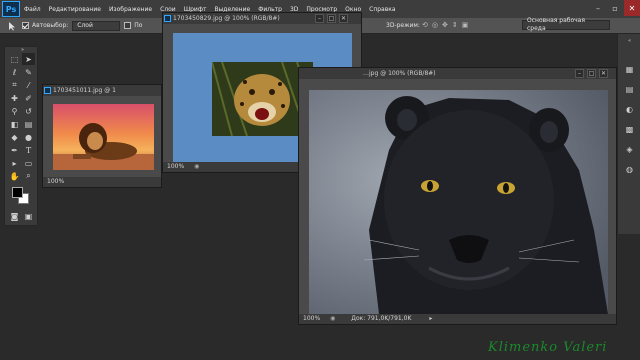 The height and width of the screenshot is (360, 640). Describe the element at coordinates (435, 25) in the screenshot. I see `3d-roll-icon: ◎` at that location.